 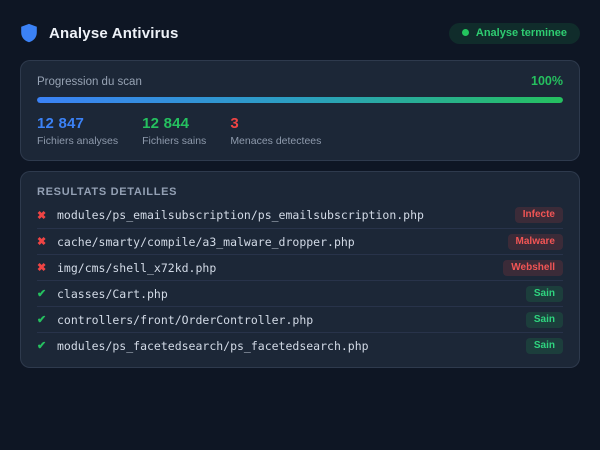 What do you see at coordinates (300, 267) in the screenshot?
I see `table-row: ✖ img/cms/shell_x72kd.php Webshell` at bounding box center [300, 267].